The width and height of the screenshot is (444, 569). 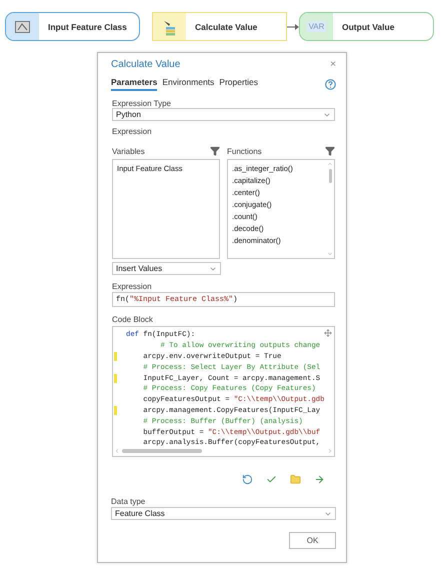 I want to click on list-label: Functions, so click(x=244, y=151).